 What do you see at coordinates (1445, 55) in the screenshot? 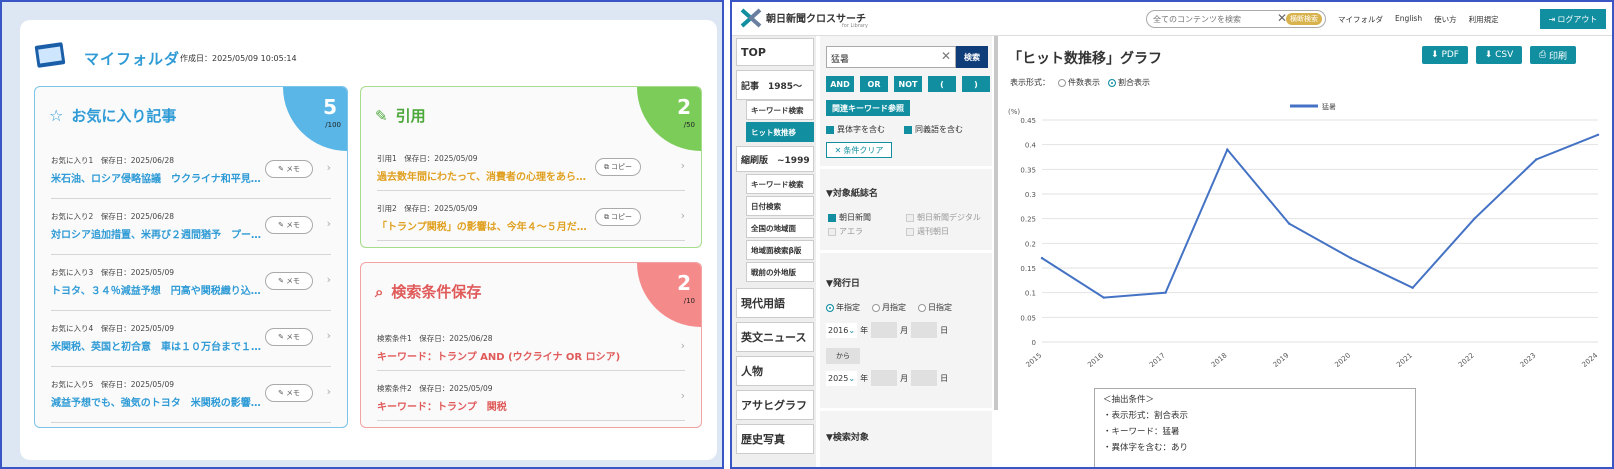
I see `pdf-button: ⬇ PDF` at bounding box center [1445, 55].